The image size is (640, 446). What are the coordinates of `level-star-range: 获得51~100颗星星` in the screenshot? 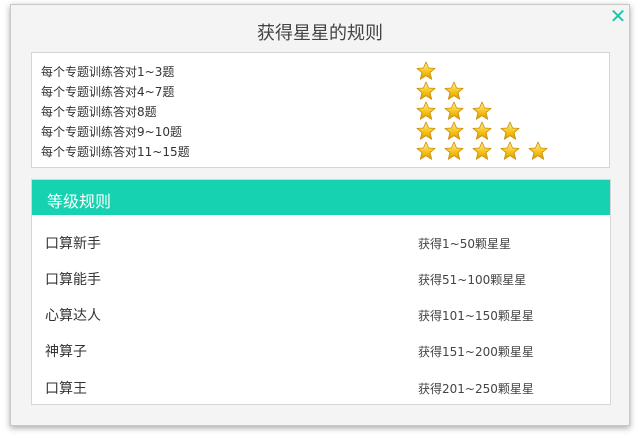 It's located at (472, 280).